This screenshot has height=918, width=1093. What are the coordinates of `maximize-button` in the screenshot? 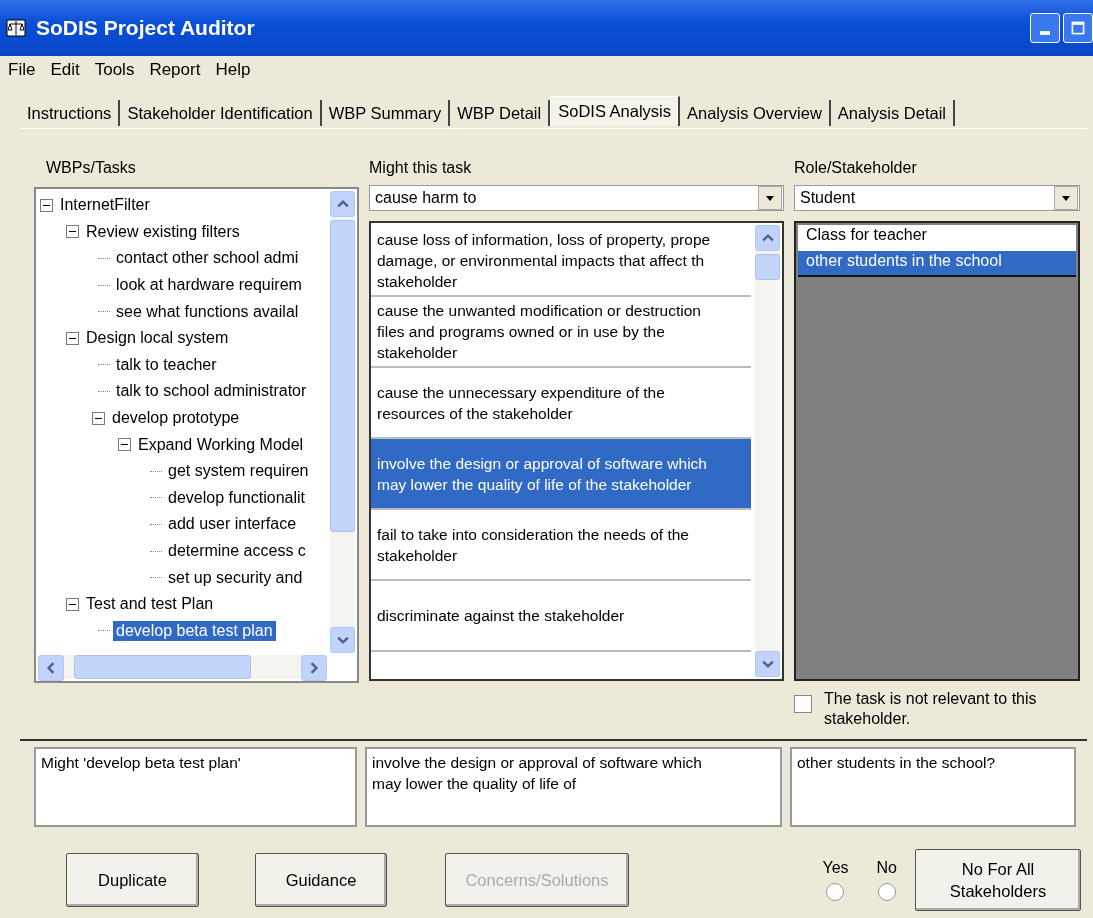 It's located at (1078, 28).